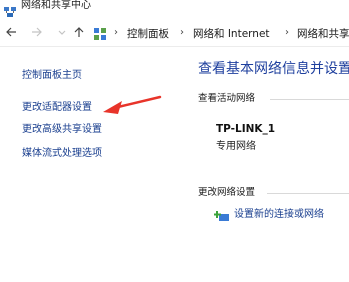 The image size is (349, 282). Describe the element at coordinates (273, 69) in the screenshot. I see `page-title: 查看基本网络信息并设置` at that location.